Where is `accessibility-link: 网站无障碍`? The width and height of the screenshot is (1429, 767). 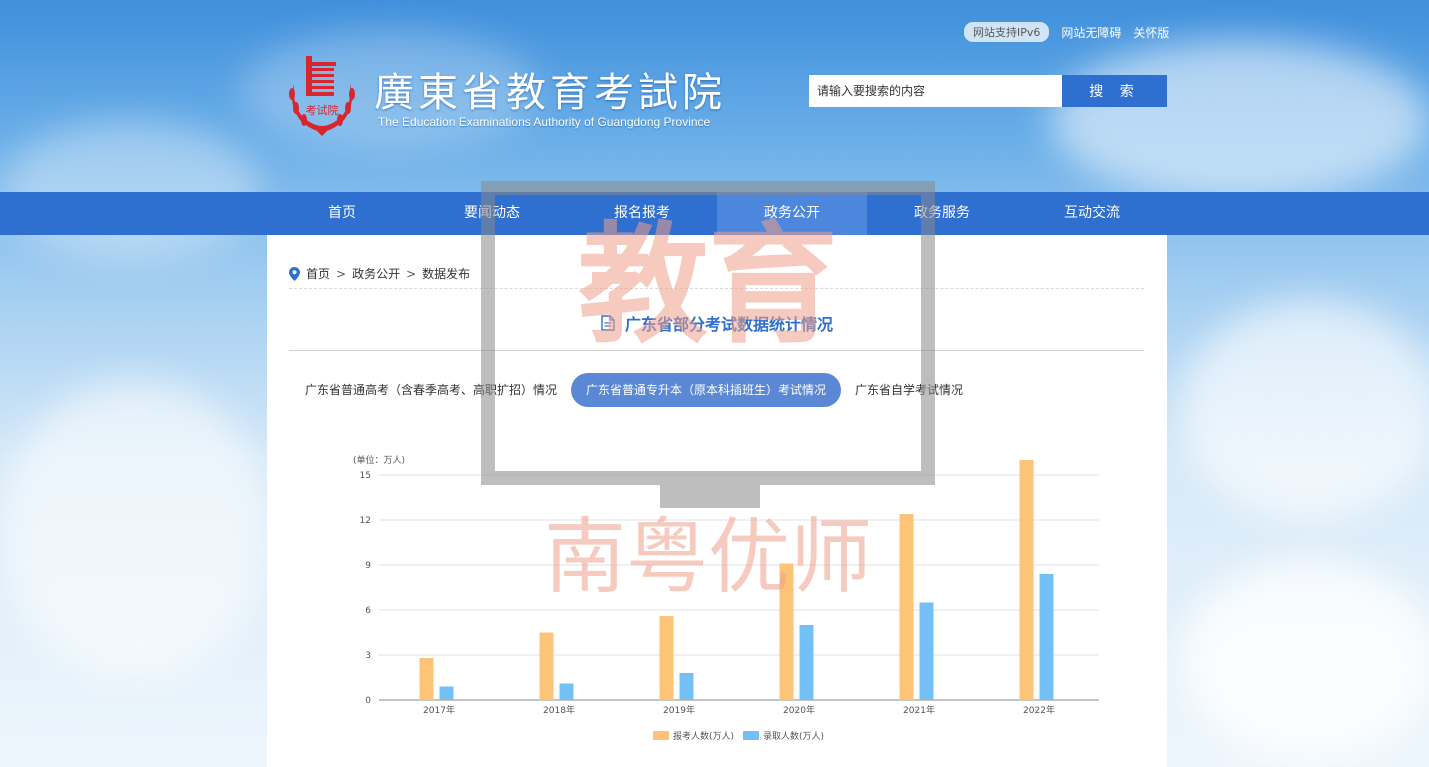
accessibility-link: 网站无障碍 is located at coordinates (1091, 32).